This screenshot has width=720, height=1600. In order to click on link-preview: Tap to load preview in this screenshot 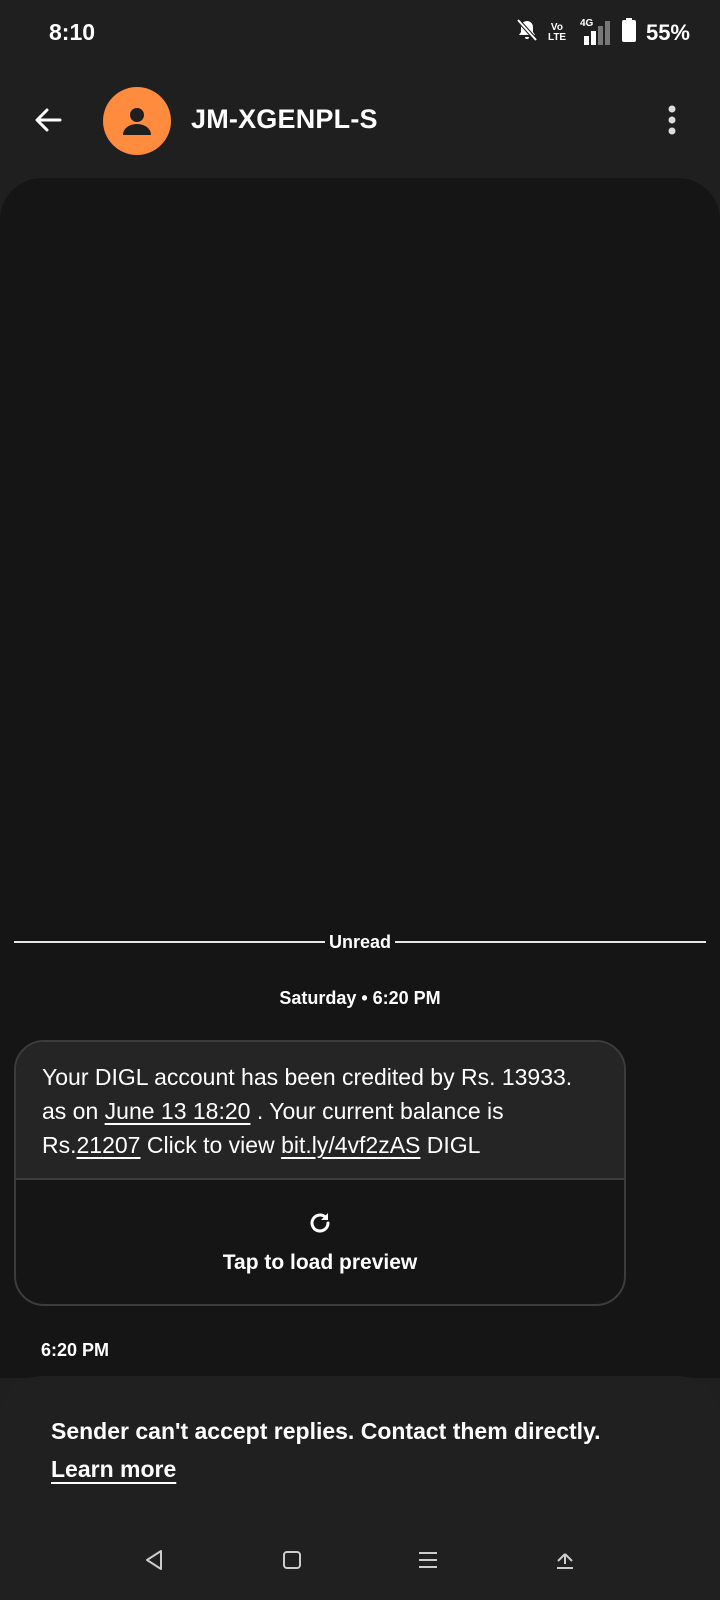, I will do `click(320, 1242)`.